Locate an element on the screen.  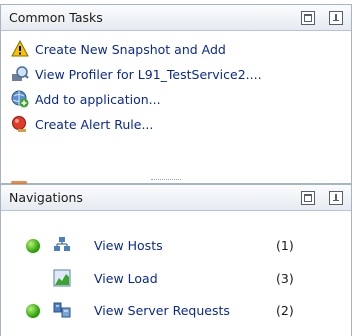
nav-item-view-hosts: View Hosts (1) is located at coordinates (176, 246).